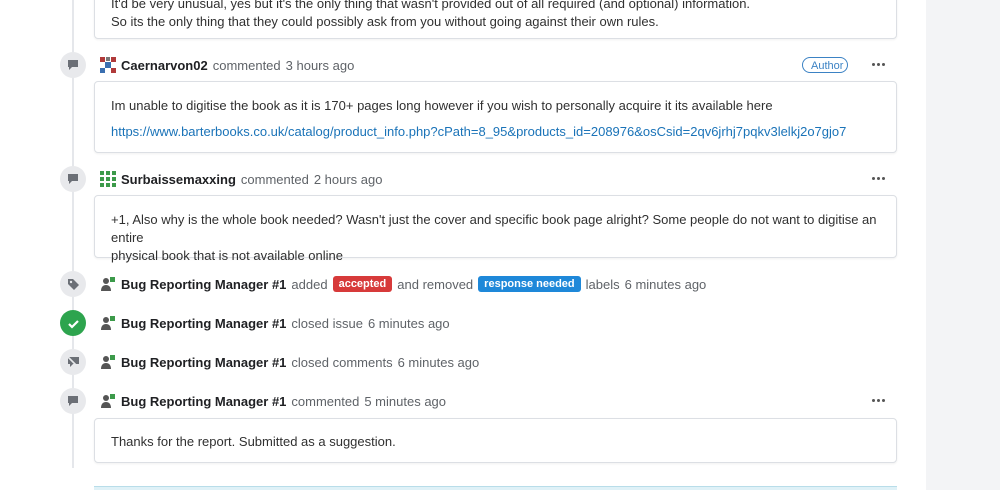  What do you see at coordinates (309, 284) in the screenshot?
I see `action-text: added` at bounding box center [309, 284].